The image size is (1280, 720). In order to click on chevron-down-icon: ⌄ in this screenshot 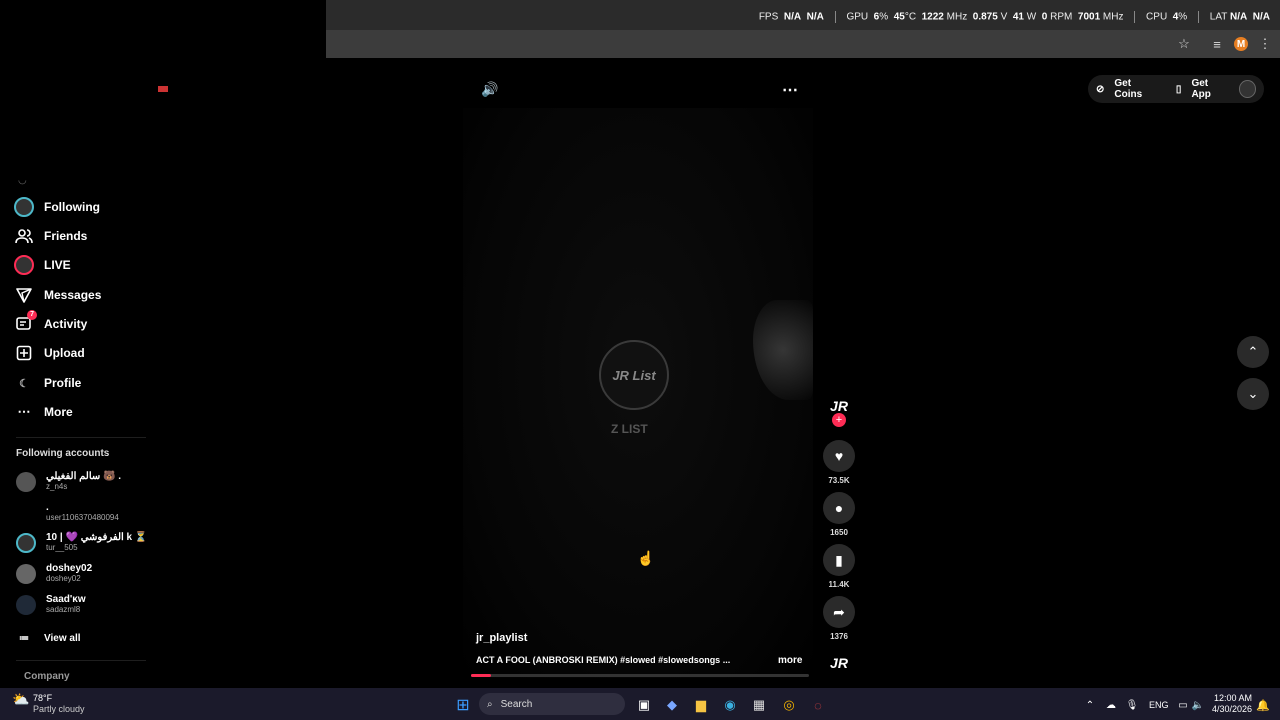, I will do `click(1253, 394)`.